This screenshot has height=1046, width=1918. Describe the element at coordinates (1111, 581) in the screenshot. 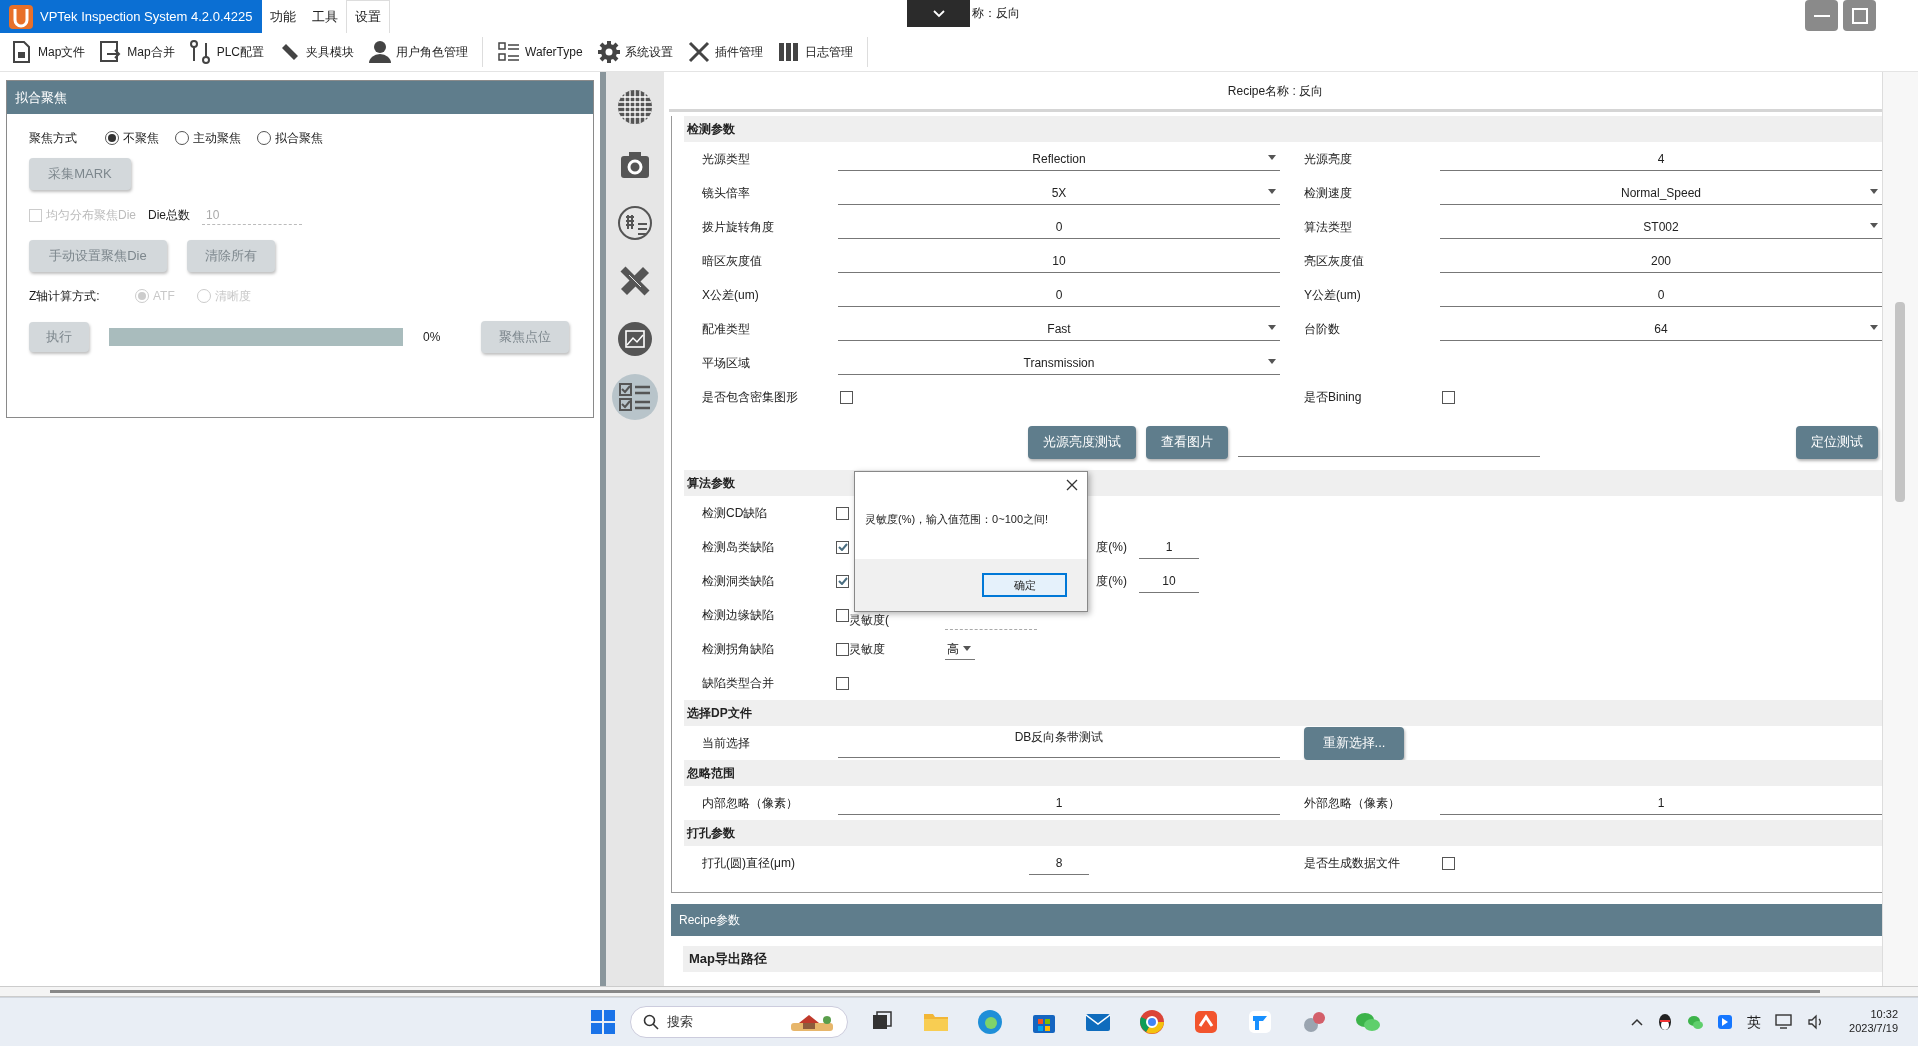

I see `field-label: 度(%)` at that location.